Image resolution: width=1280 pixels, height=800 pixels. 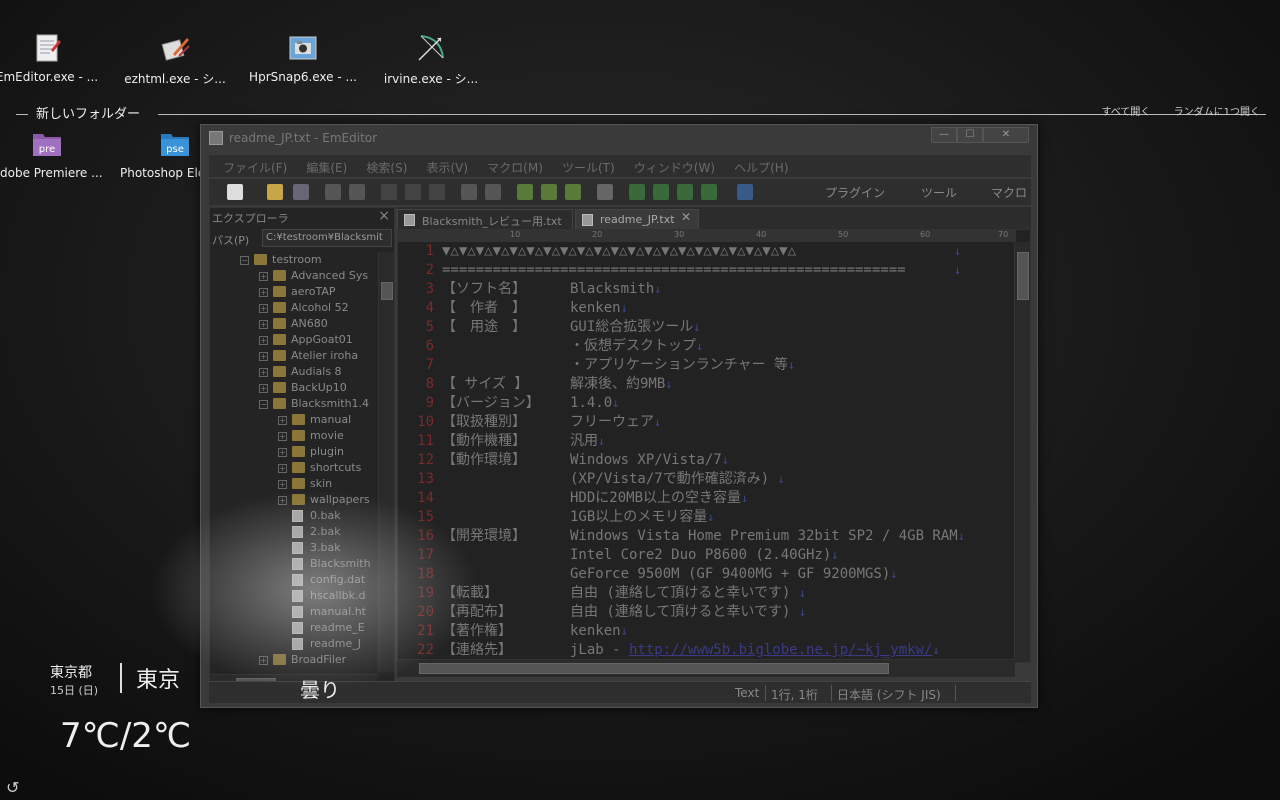 What do you see at coordinates (485, 219) in the screenshot?
I see `tab-blacksmith-review: Blacksmith_レビュー用.txt` at bounding box center [485, 219].